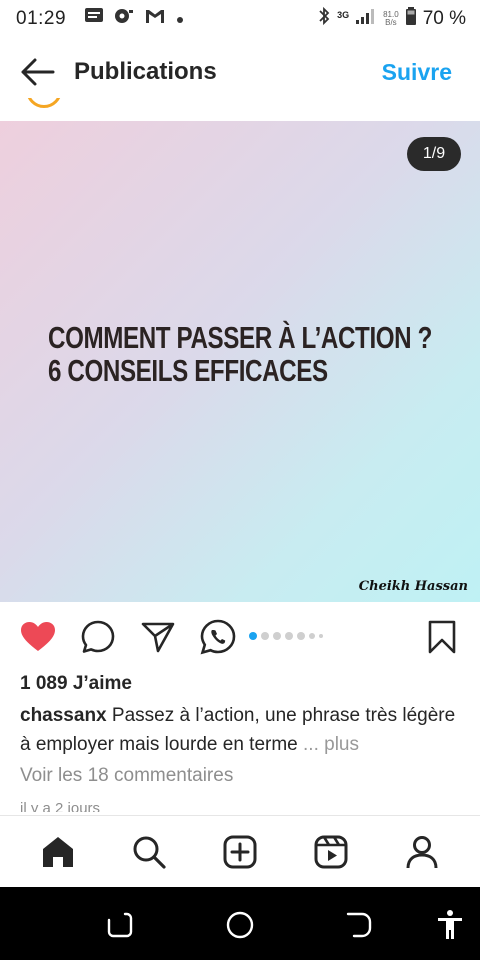  I want to click on recent-apps-button, so click(120, 925).